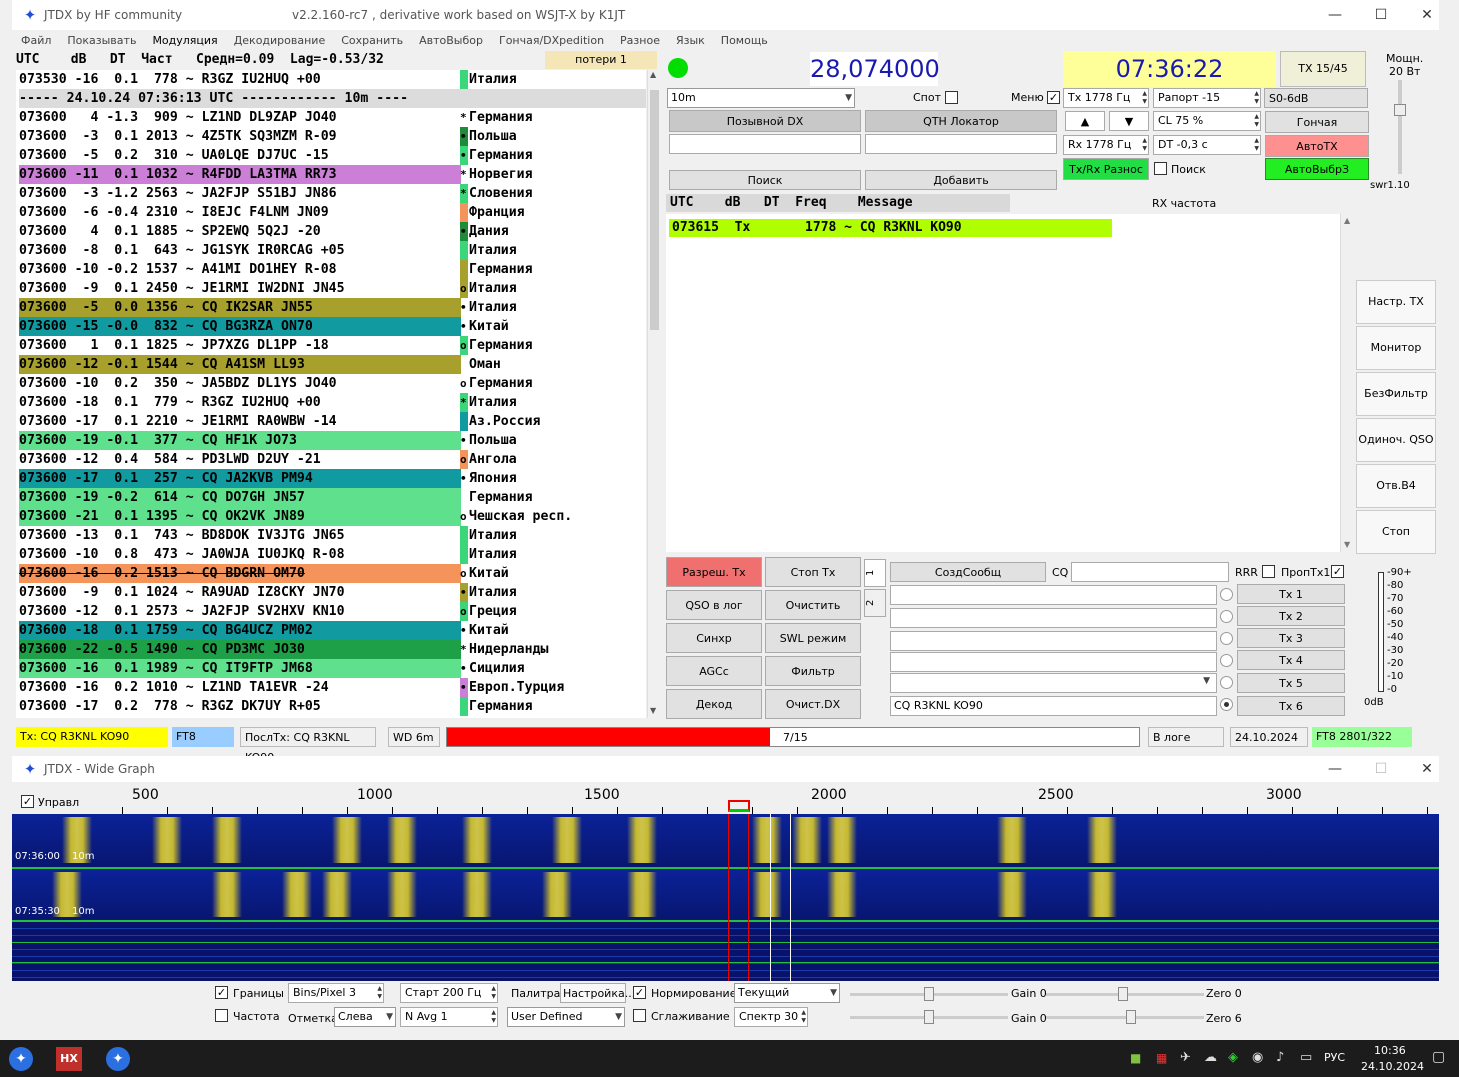 This screenshot has height=1077, width=1459. I want to click on menu-misc: Разное, so click(640, 40).